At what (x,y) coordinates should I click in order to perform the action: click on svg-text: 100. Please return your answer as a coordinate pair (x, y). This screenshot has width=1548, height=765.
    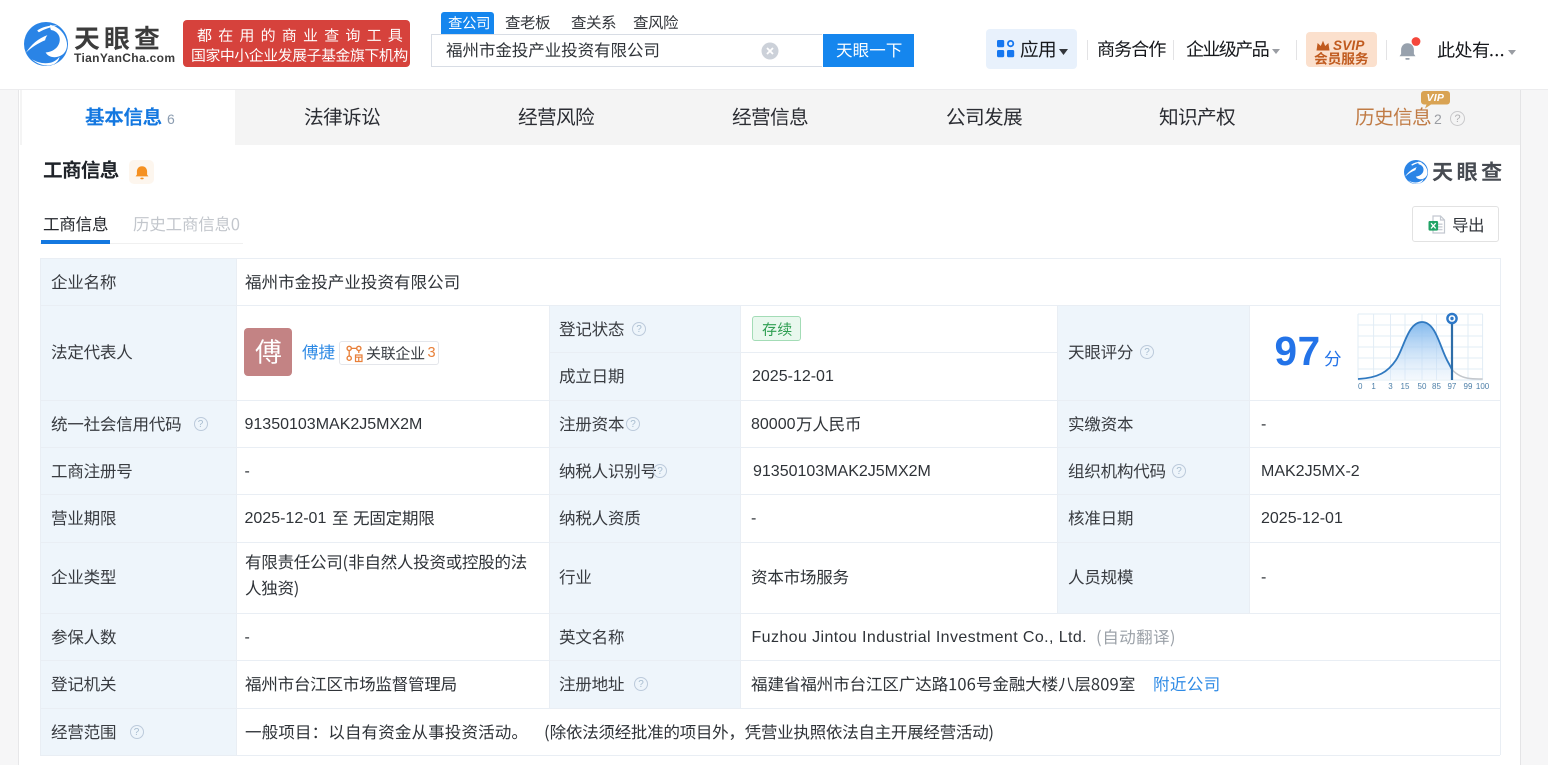
    Looking at the image, I should click on (1483, 386).